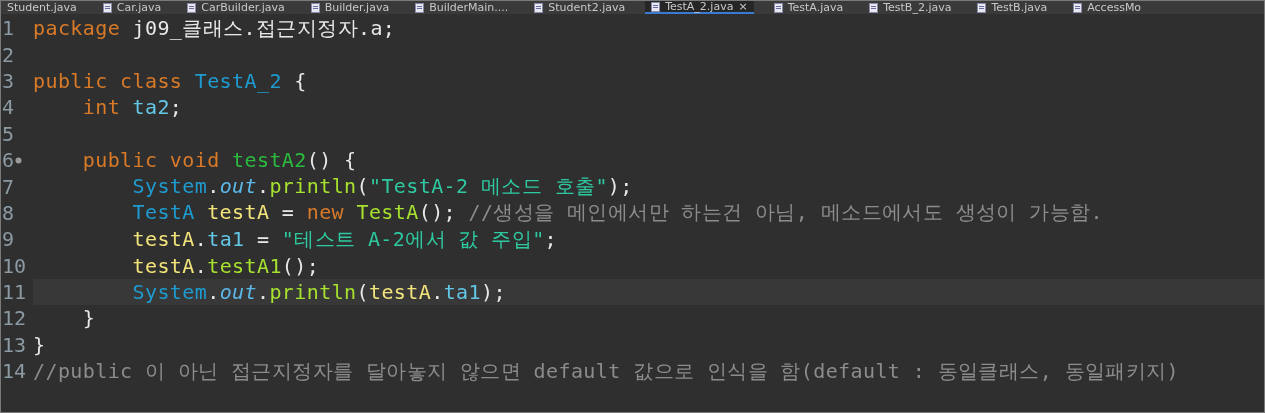 This screenshot has height=413, width=1265. I want to click on editor-tab: Builder.java, so click(350, 7).